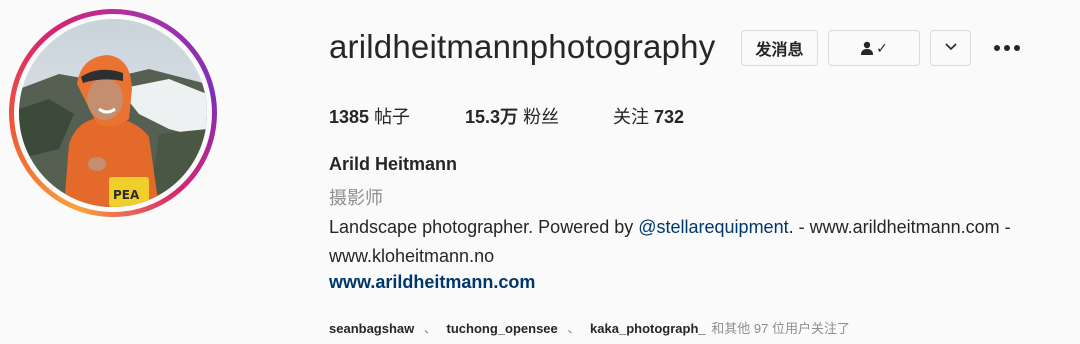  What do you see at coordinates (392, 117) in the screenshot?
I see `posts-label: 帖子` at bounding box center [392, 117].